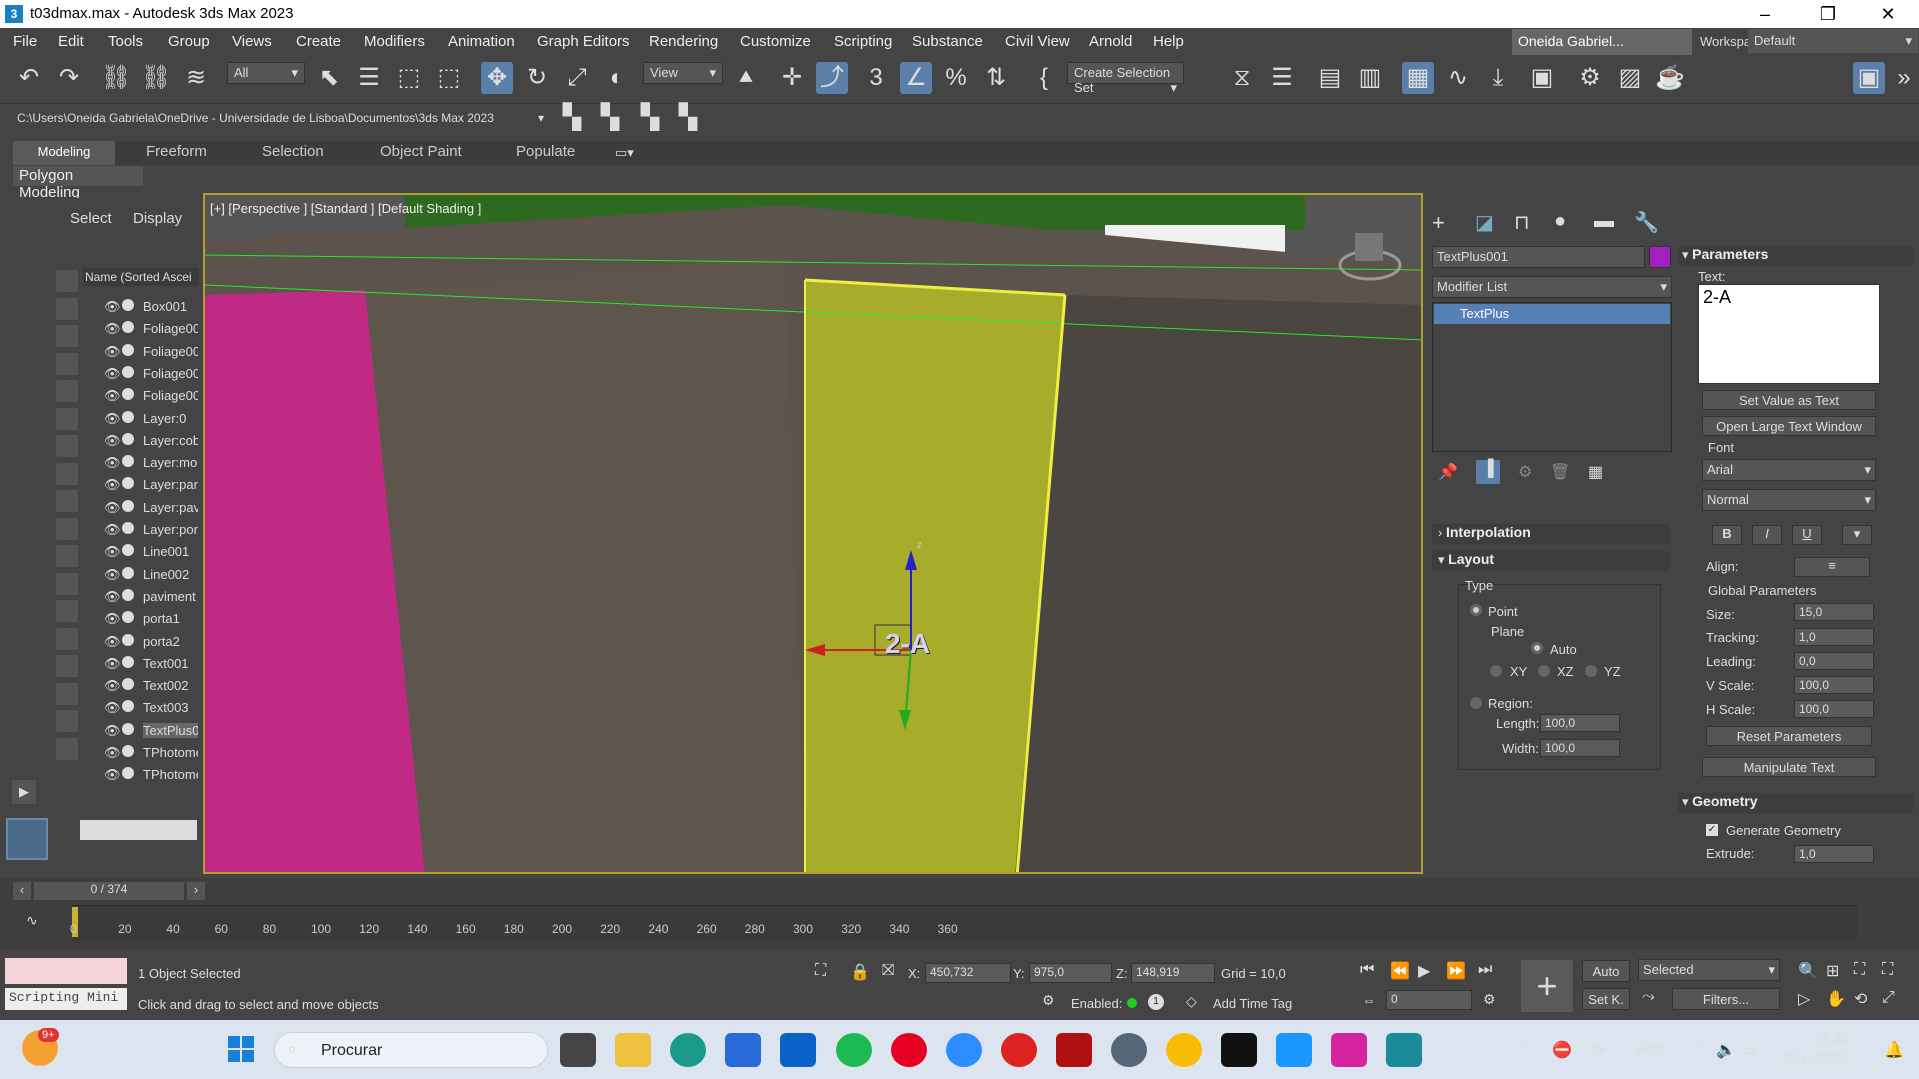 The image size is (1919, 1079). What do you see at coordinates (196, 891) in the screenshot?
I see `next-frame-icon: ›` at bounding box center [196, 891].